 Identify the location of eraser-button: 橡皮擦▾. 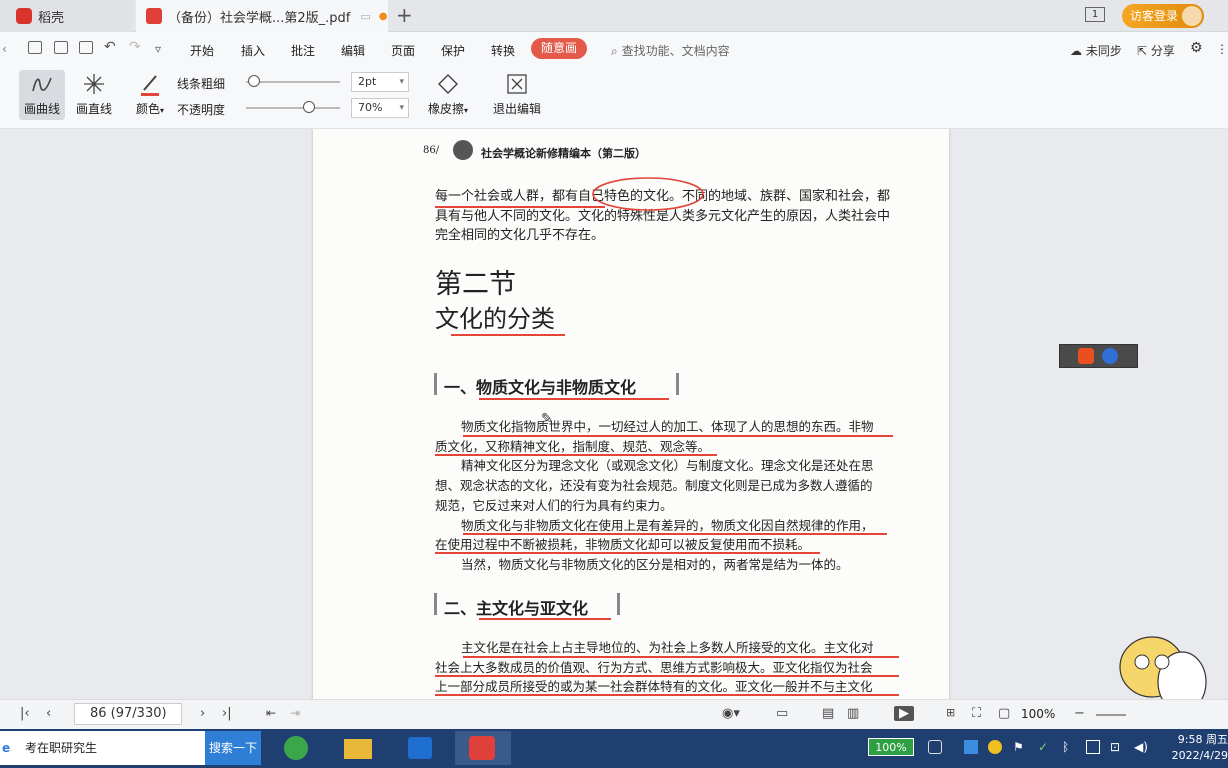
(448, 95).